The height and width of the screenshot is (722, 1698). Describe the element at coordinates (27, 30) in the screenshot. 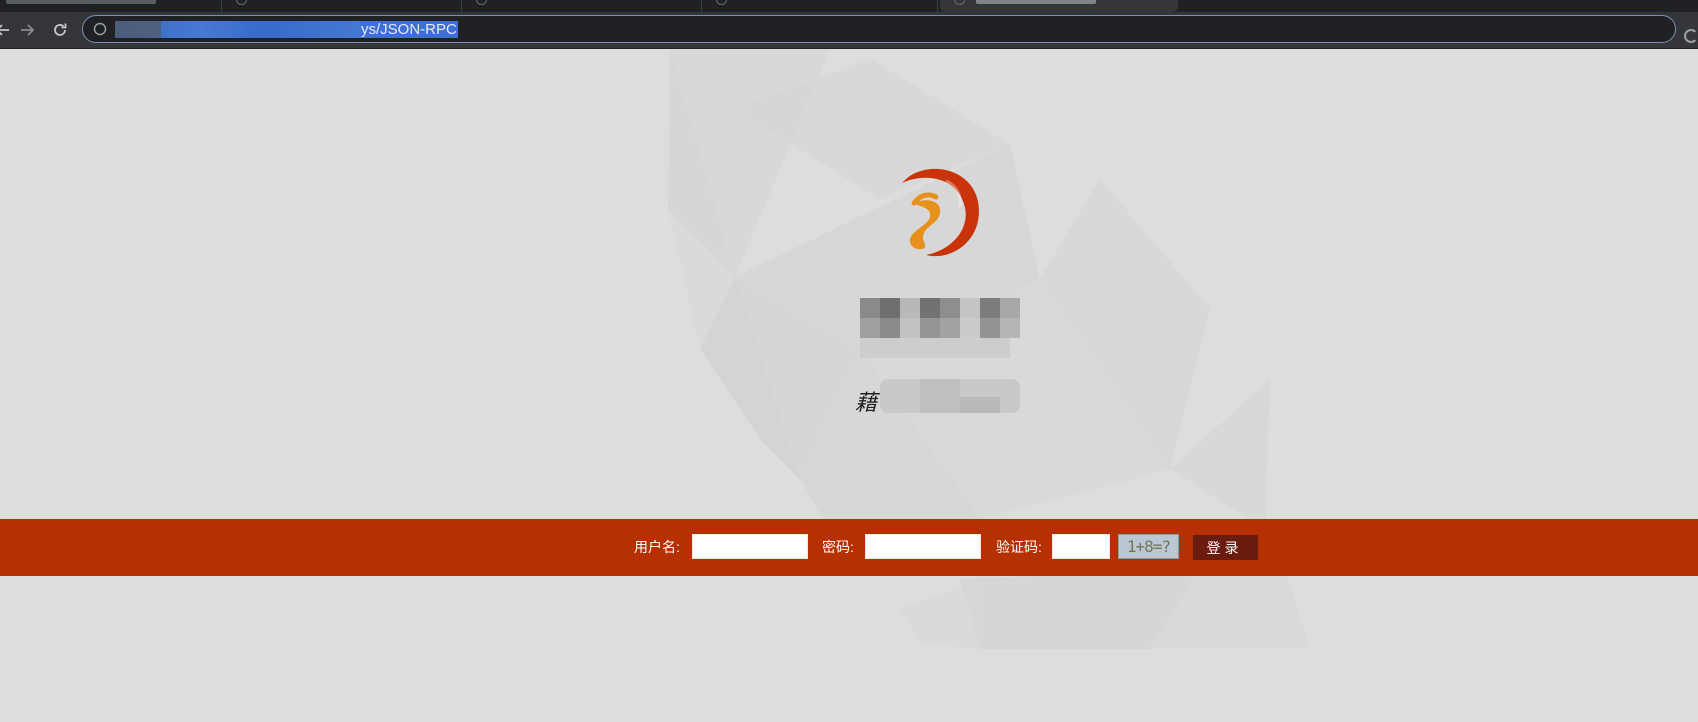

I see `forward-arrow-icon` at that location.